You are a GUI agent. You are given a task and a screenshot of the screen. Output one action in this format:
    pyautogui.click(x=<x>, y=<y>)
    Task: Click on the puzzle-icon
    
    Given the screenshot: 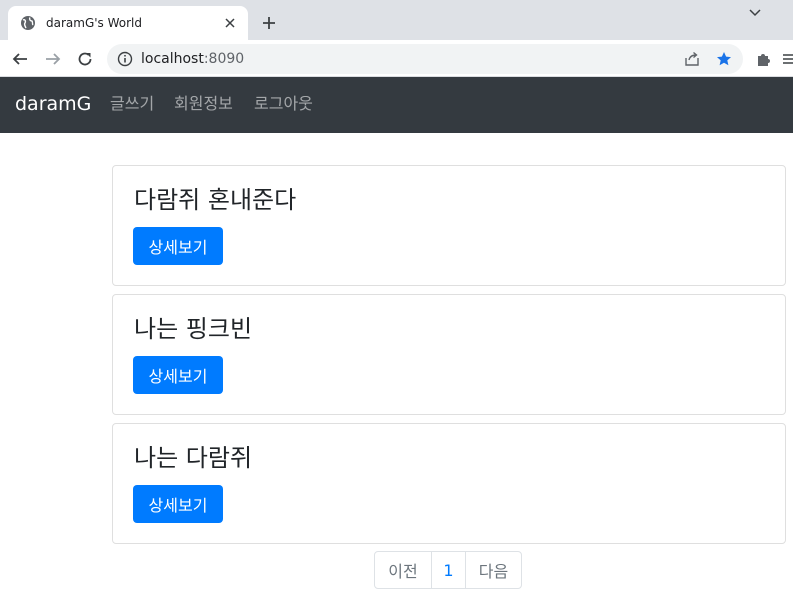 What is the action you would take?
    pyautogui.click(x=764, y=59)
    